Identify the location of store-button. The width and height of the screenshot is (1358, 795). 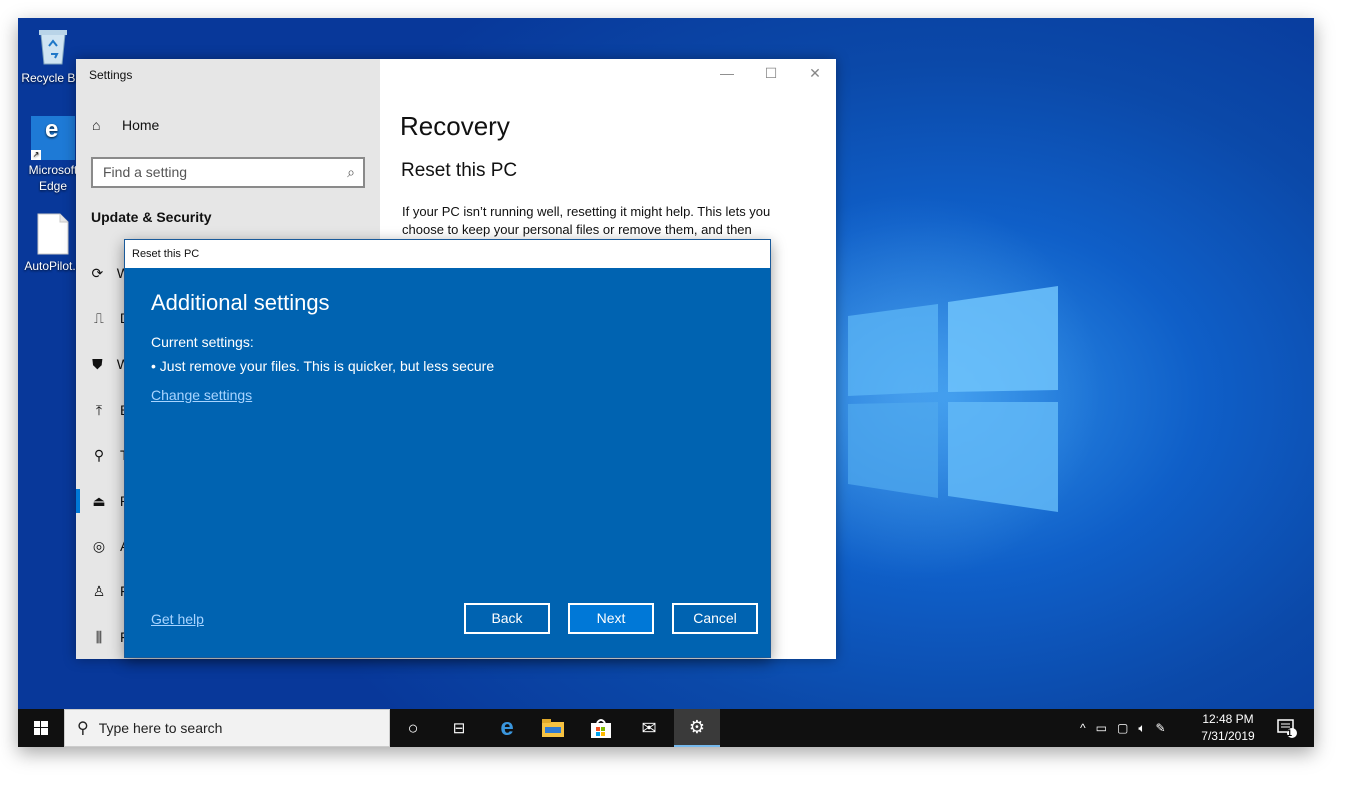
(601, 728).